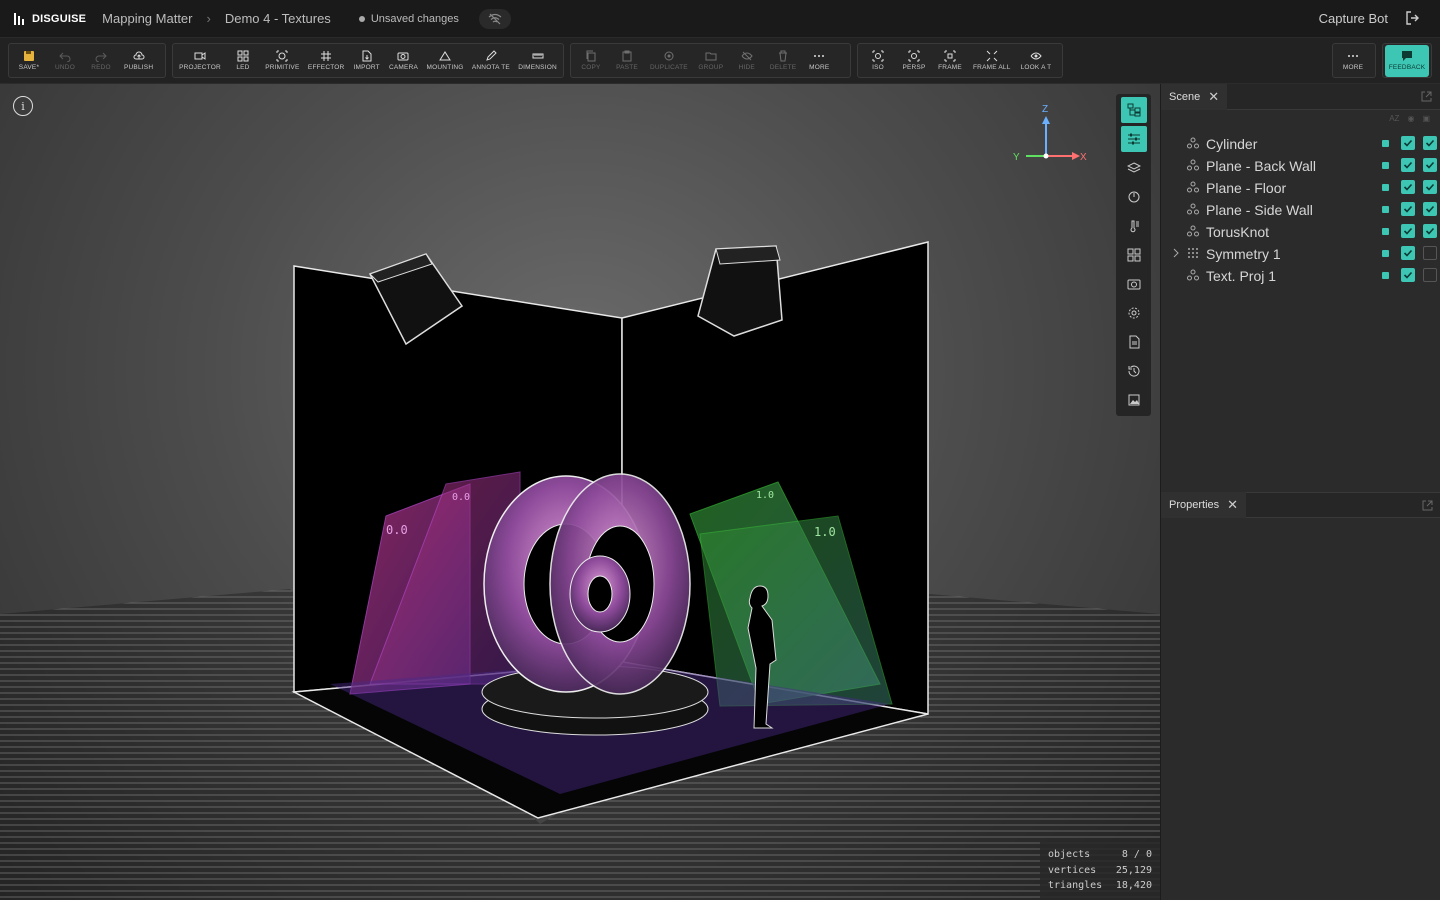 This screenshot has width=1440, height=900. Describe the element at coordinates (711, 61) in the screenshot. I see `group-button: GROUP` at that location.